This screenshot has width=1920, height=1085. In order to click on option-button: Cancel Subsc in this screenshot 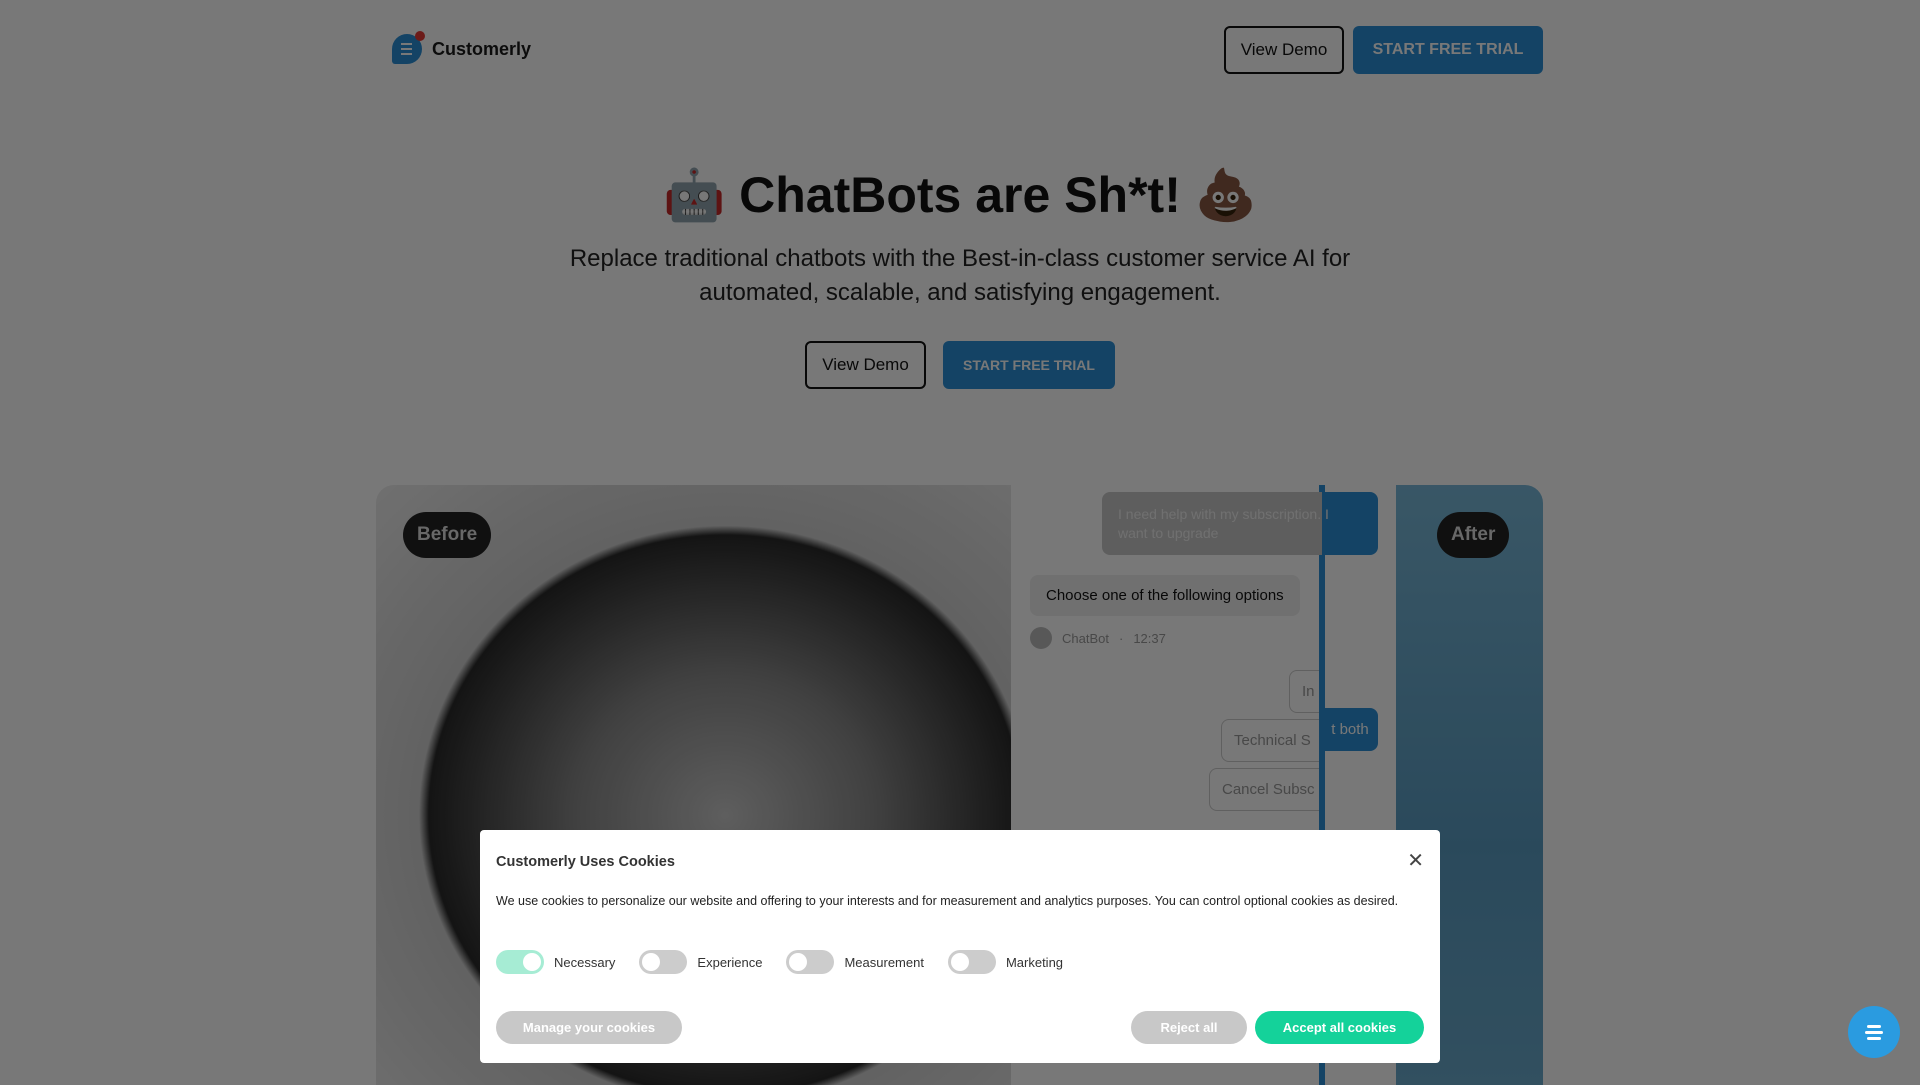, I will do `click(1264, 789)`.